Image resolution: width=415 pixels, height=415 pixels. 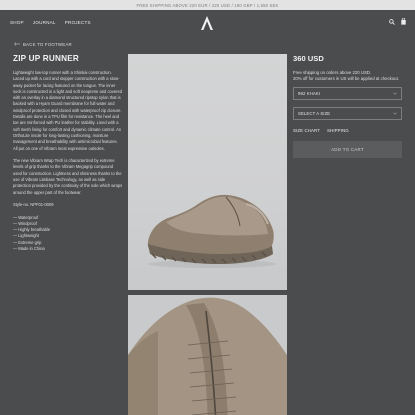 What do you see at coordinates (17, 44) in the screenshot?
I see `arrow-left-icon` at bounding box center [17, 44].